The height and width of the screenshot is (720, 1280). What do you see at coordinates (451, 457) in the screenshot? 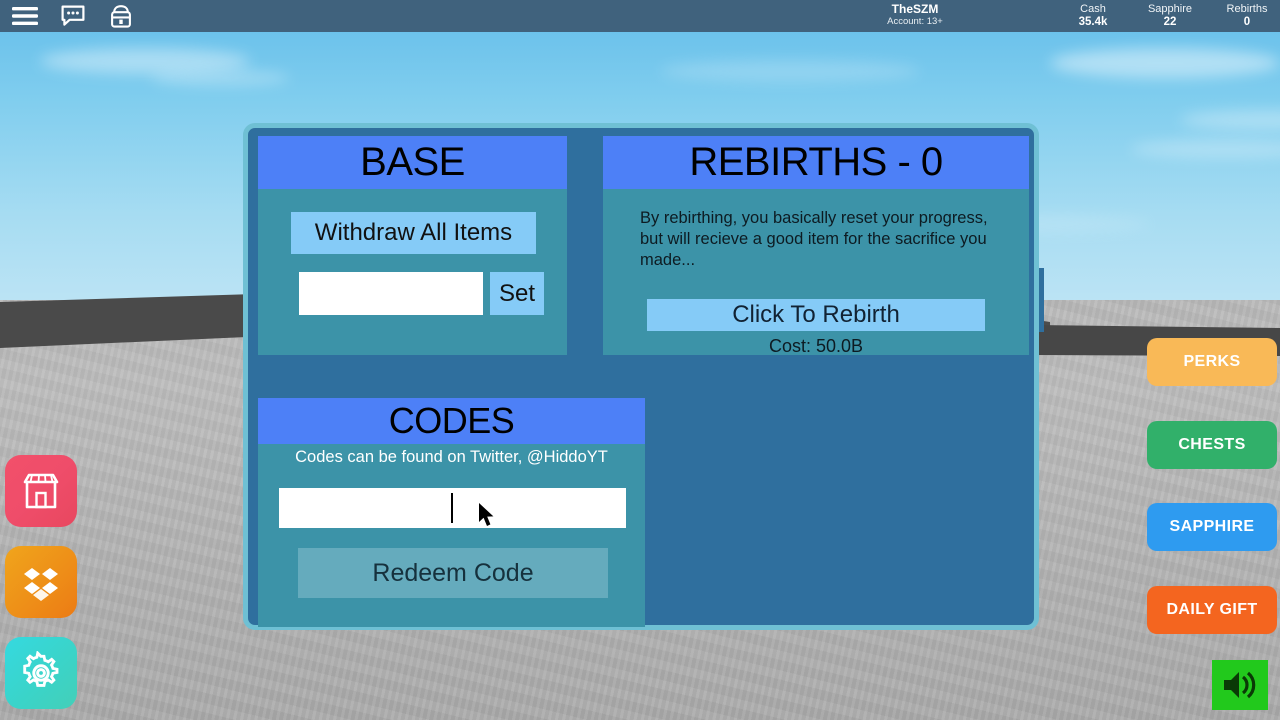
I see `codes-subtitle: Codes can be found on Twitter, @HiddoYT` at bounding box center [451, 457].